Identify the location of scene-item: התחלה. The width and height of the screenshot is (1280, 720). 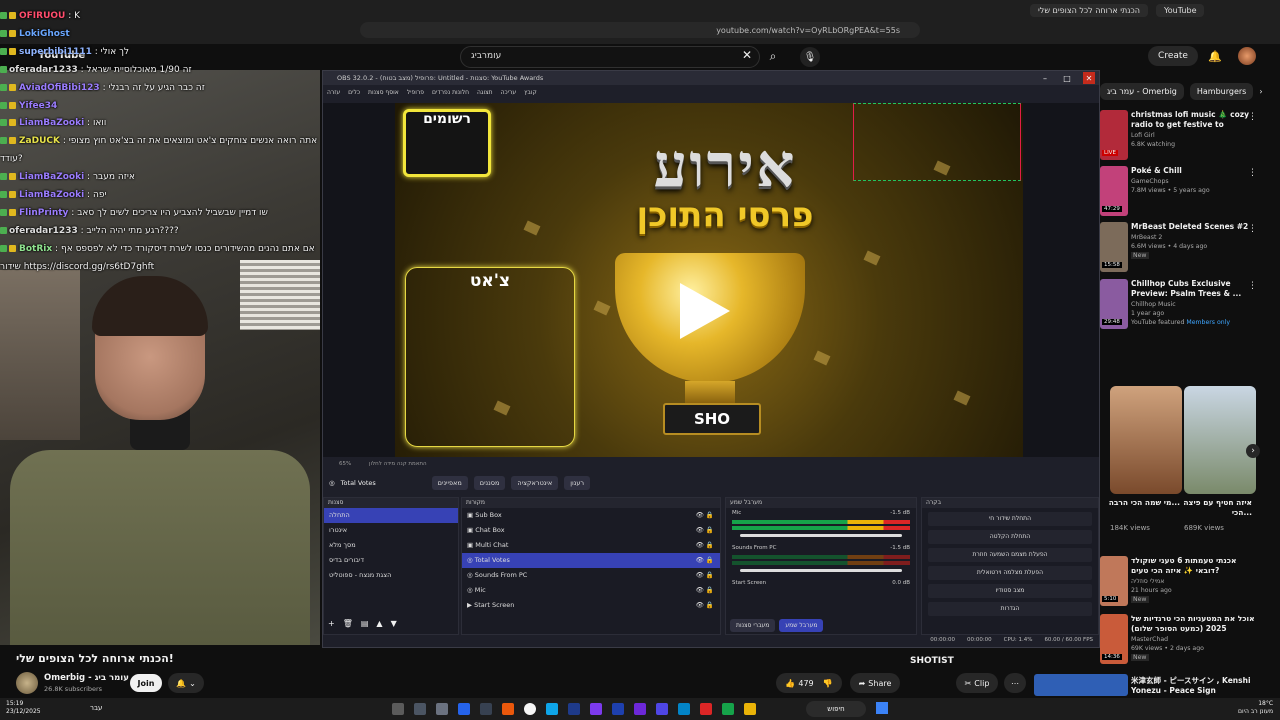
(391, 515).